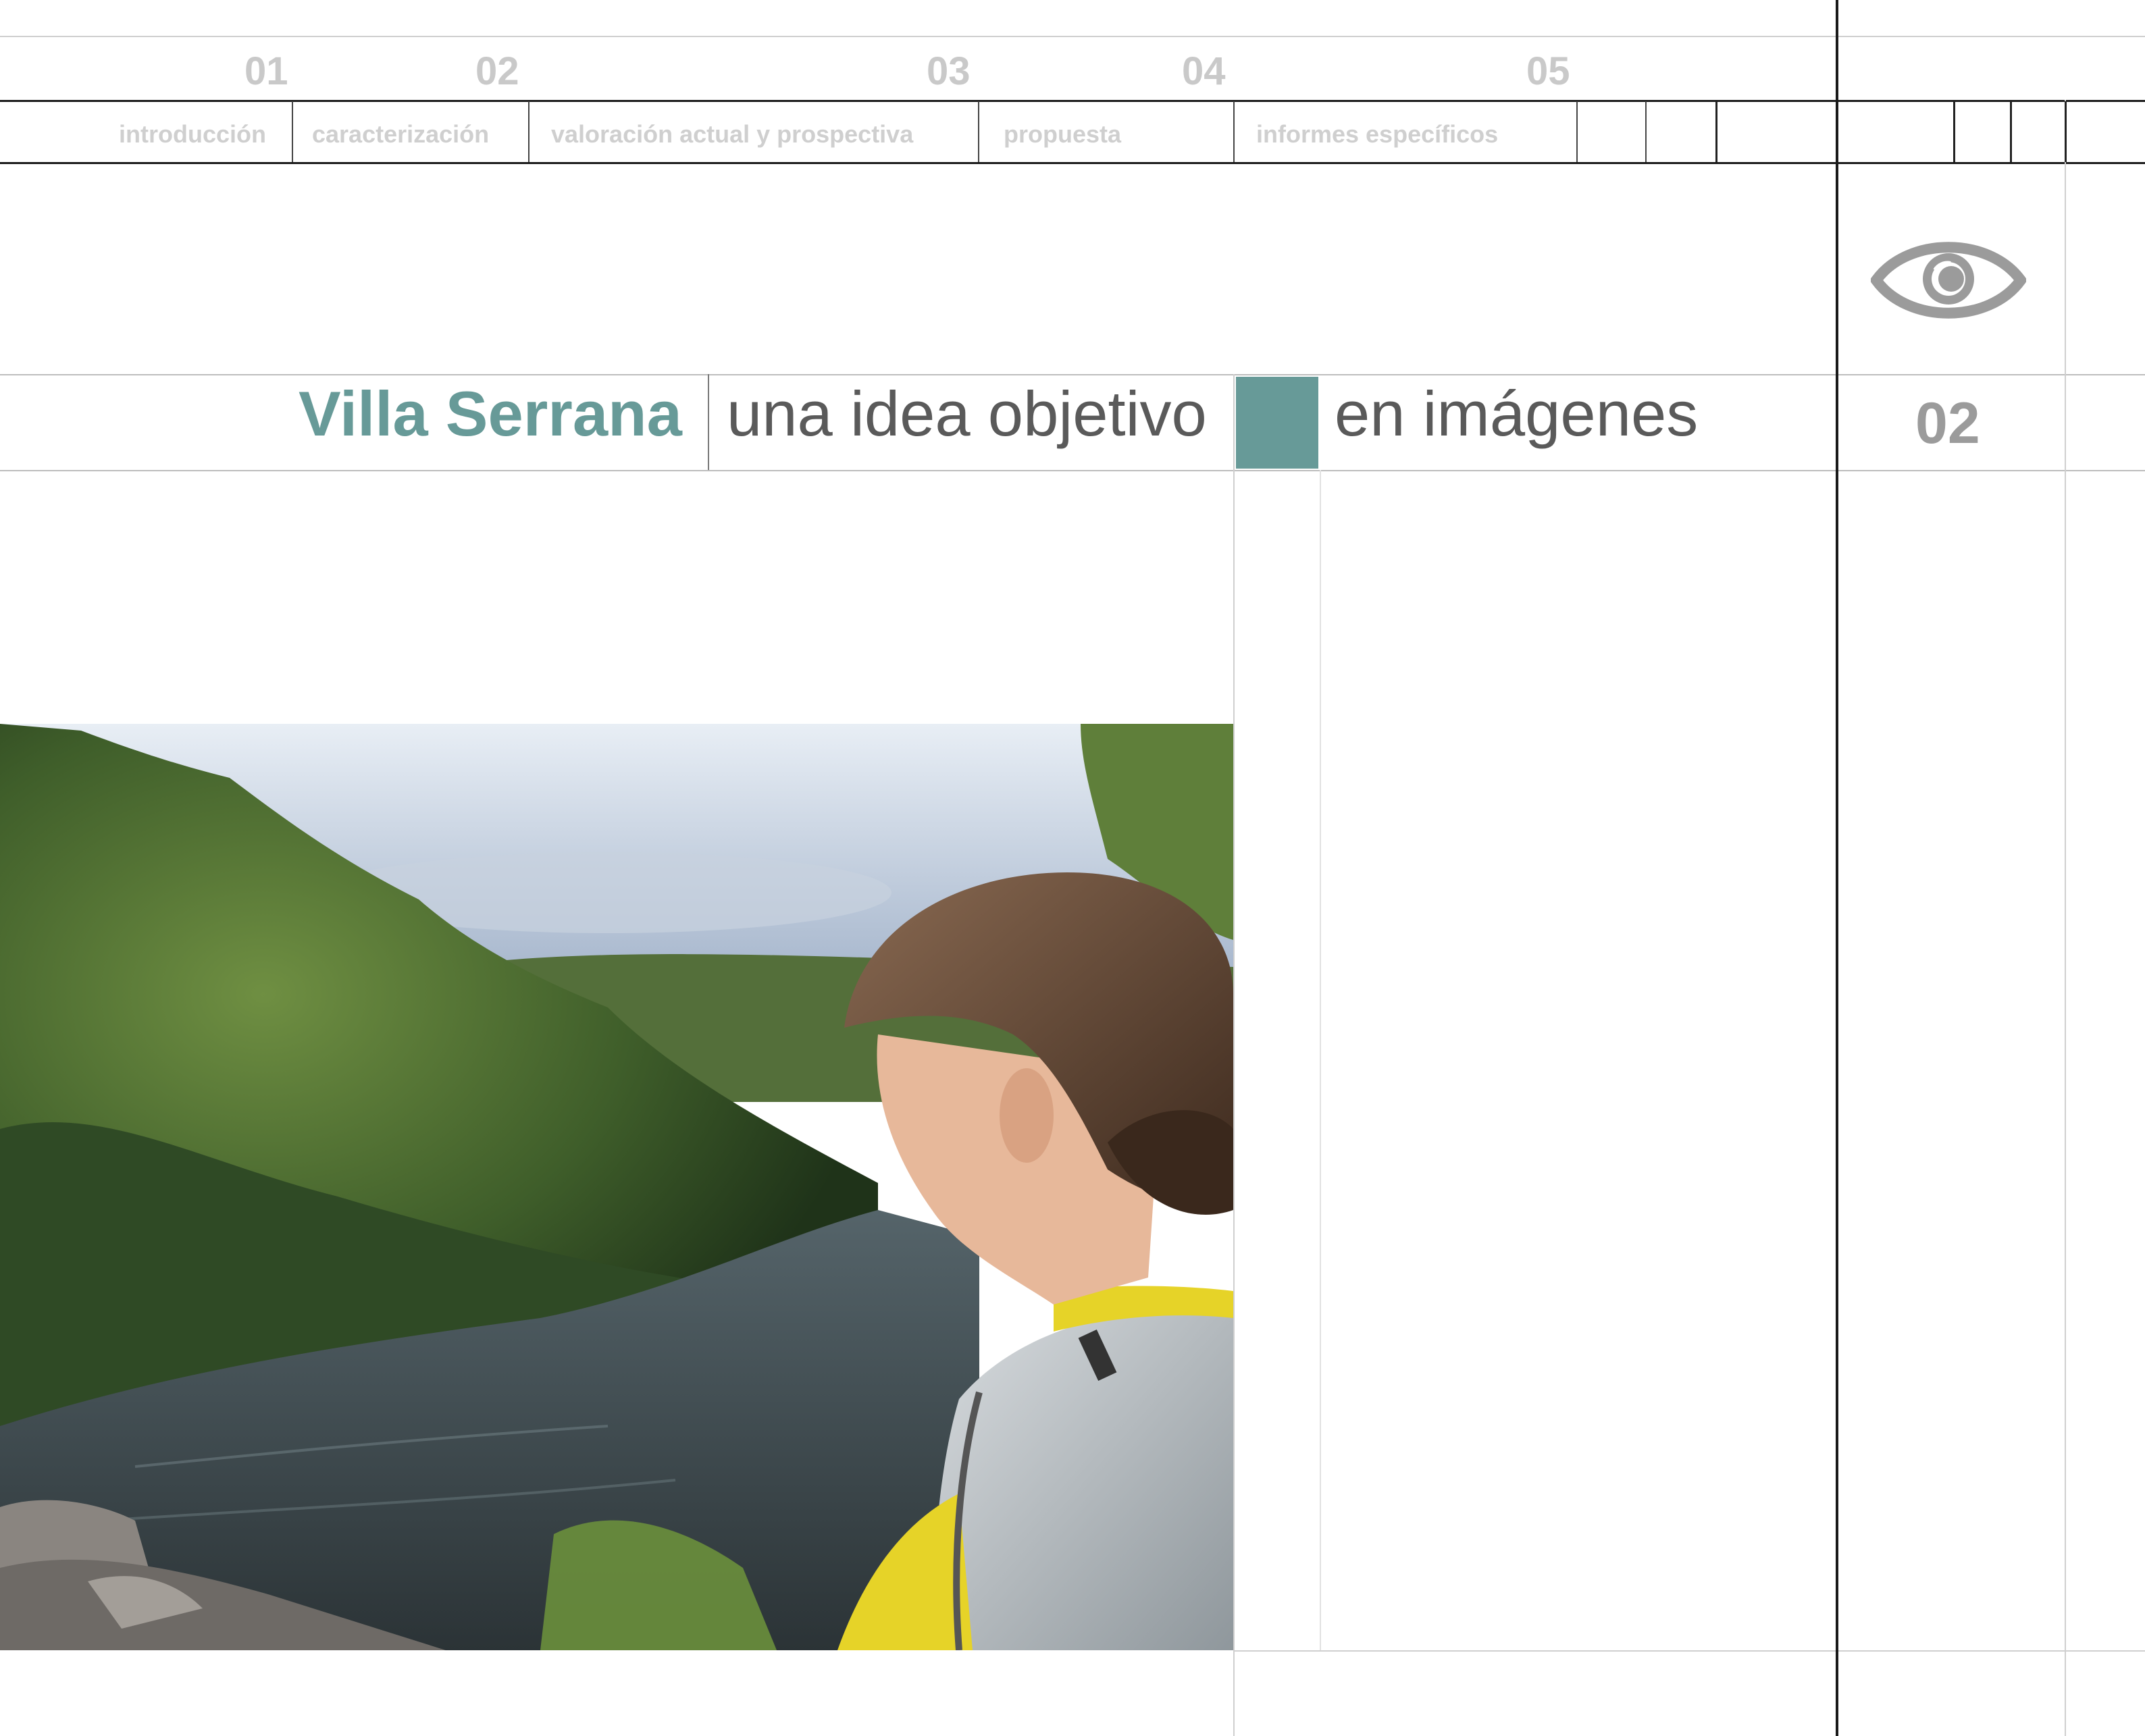  I want to click on place-title: Villa Serrana, so click(491, 413).